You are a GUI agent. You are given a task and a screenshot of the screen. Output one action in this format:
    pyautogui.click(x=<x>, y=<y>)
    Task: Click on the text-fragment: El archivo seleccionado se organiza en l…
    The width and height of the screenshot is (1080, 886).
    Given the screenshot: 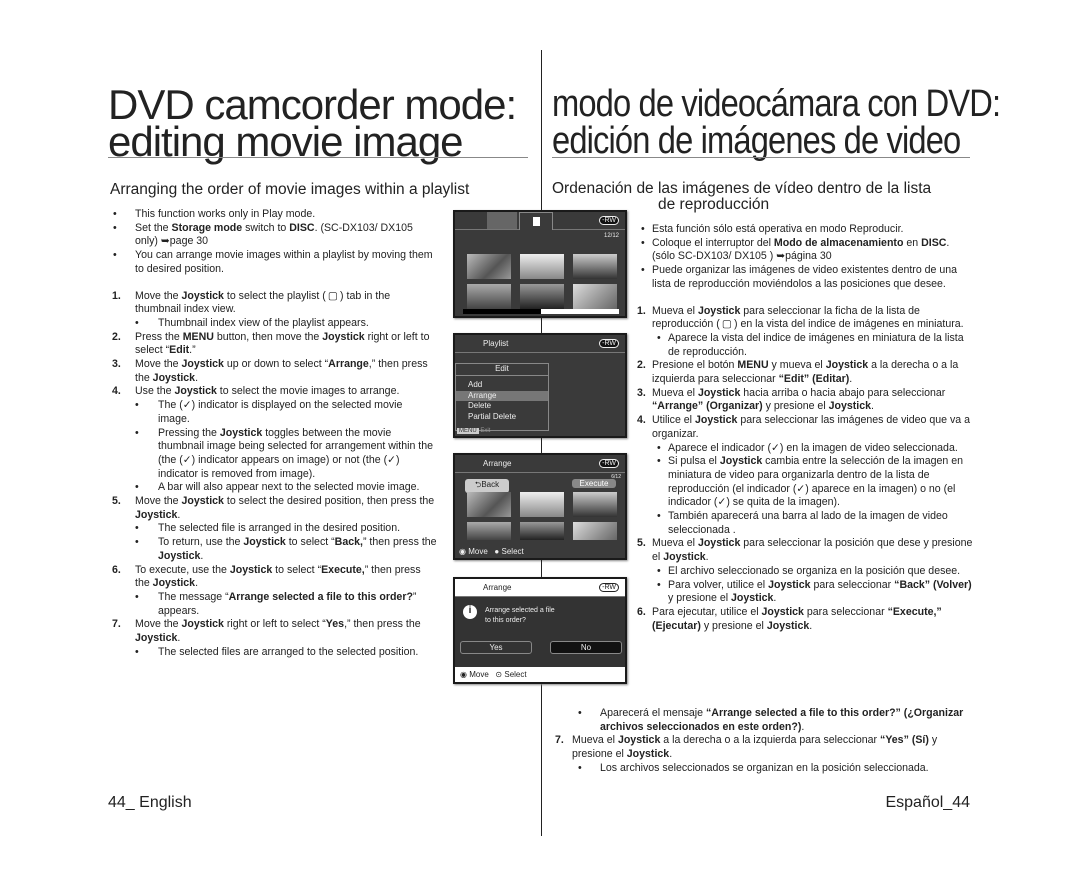 What is the action you would take?
    pyautogui.click(x=814, y=570)
    